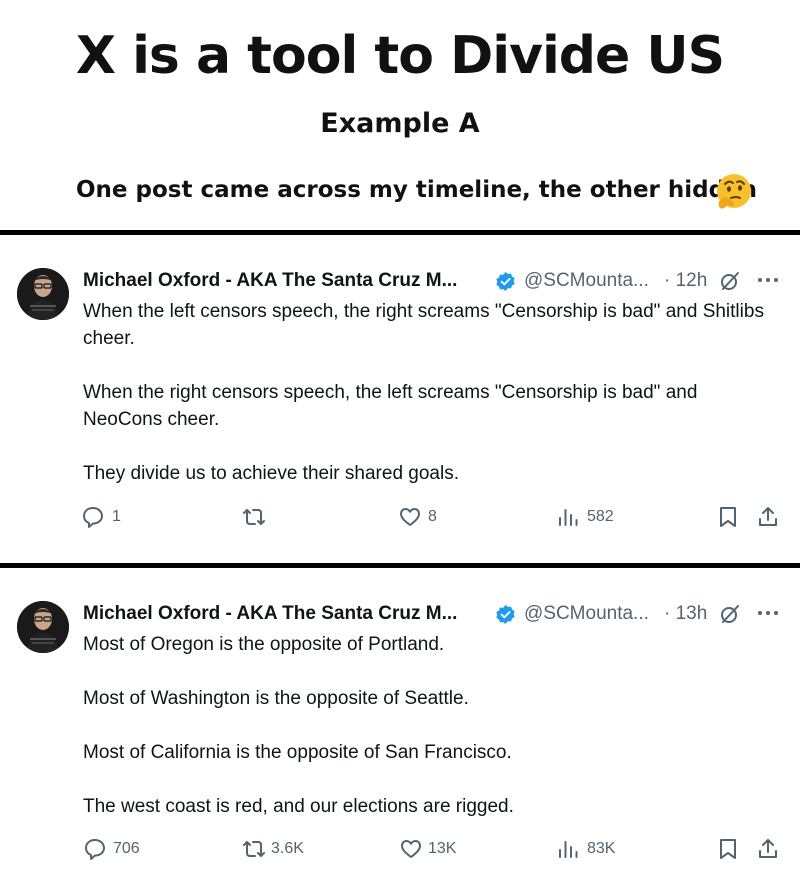 The width and height of the screenshot is (800, 890). Describe the element at coordinates (432, 516) in the screenshot. I see `like-count: 8` at that location.